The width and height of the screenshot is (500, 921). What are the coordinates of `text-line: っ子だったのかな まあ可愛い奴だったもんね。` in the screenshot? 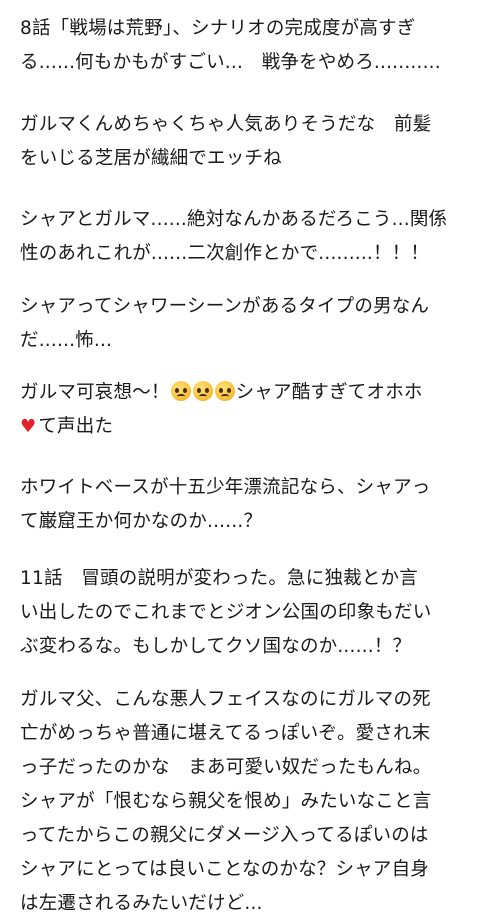 It's located at (226, 767).